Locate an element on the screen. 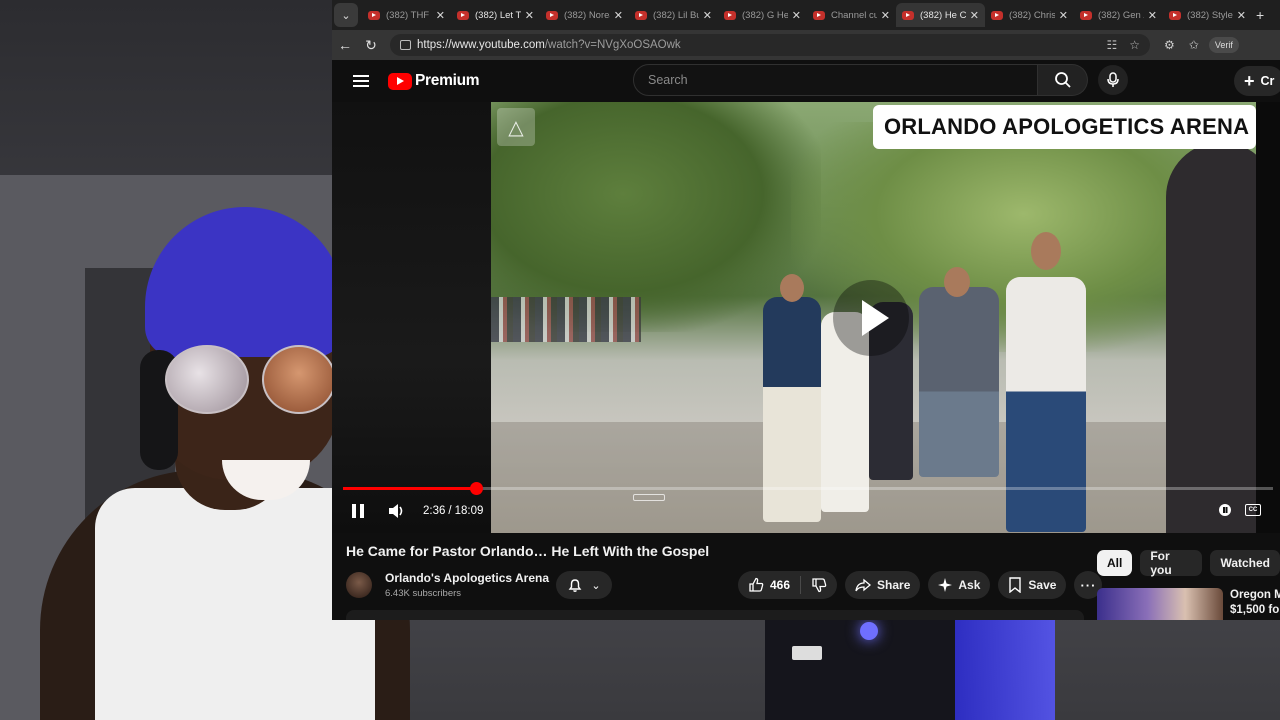 The image size is (1280, 720). site-info-icon is located at coordinates (405, 45).